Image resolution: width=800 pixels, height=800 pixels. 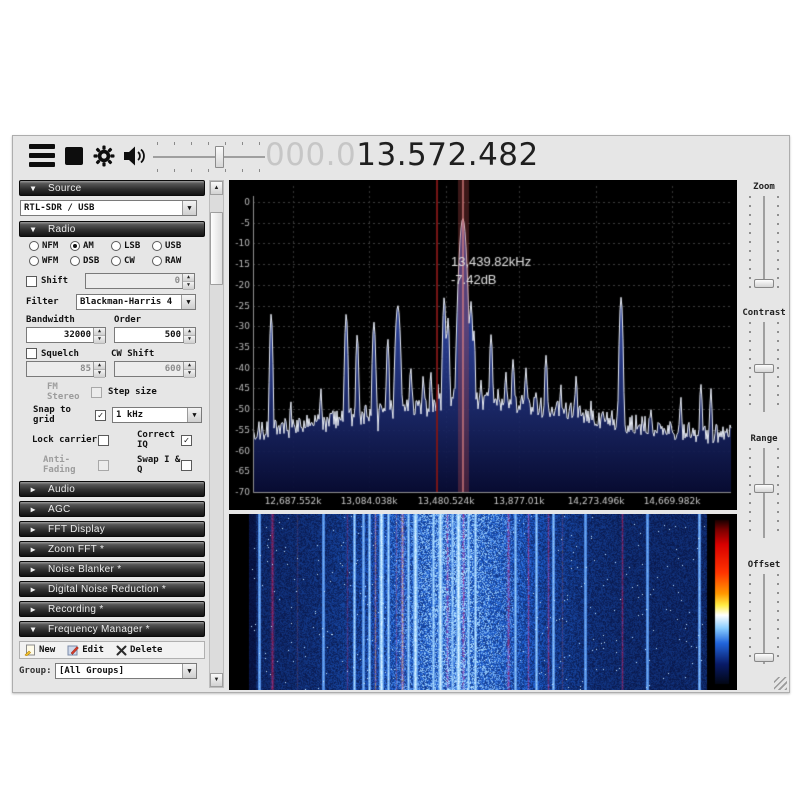 I want to click on frequency-manager-toolbar: New Edit Delete, so click(x=112, y=650).